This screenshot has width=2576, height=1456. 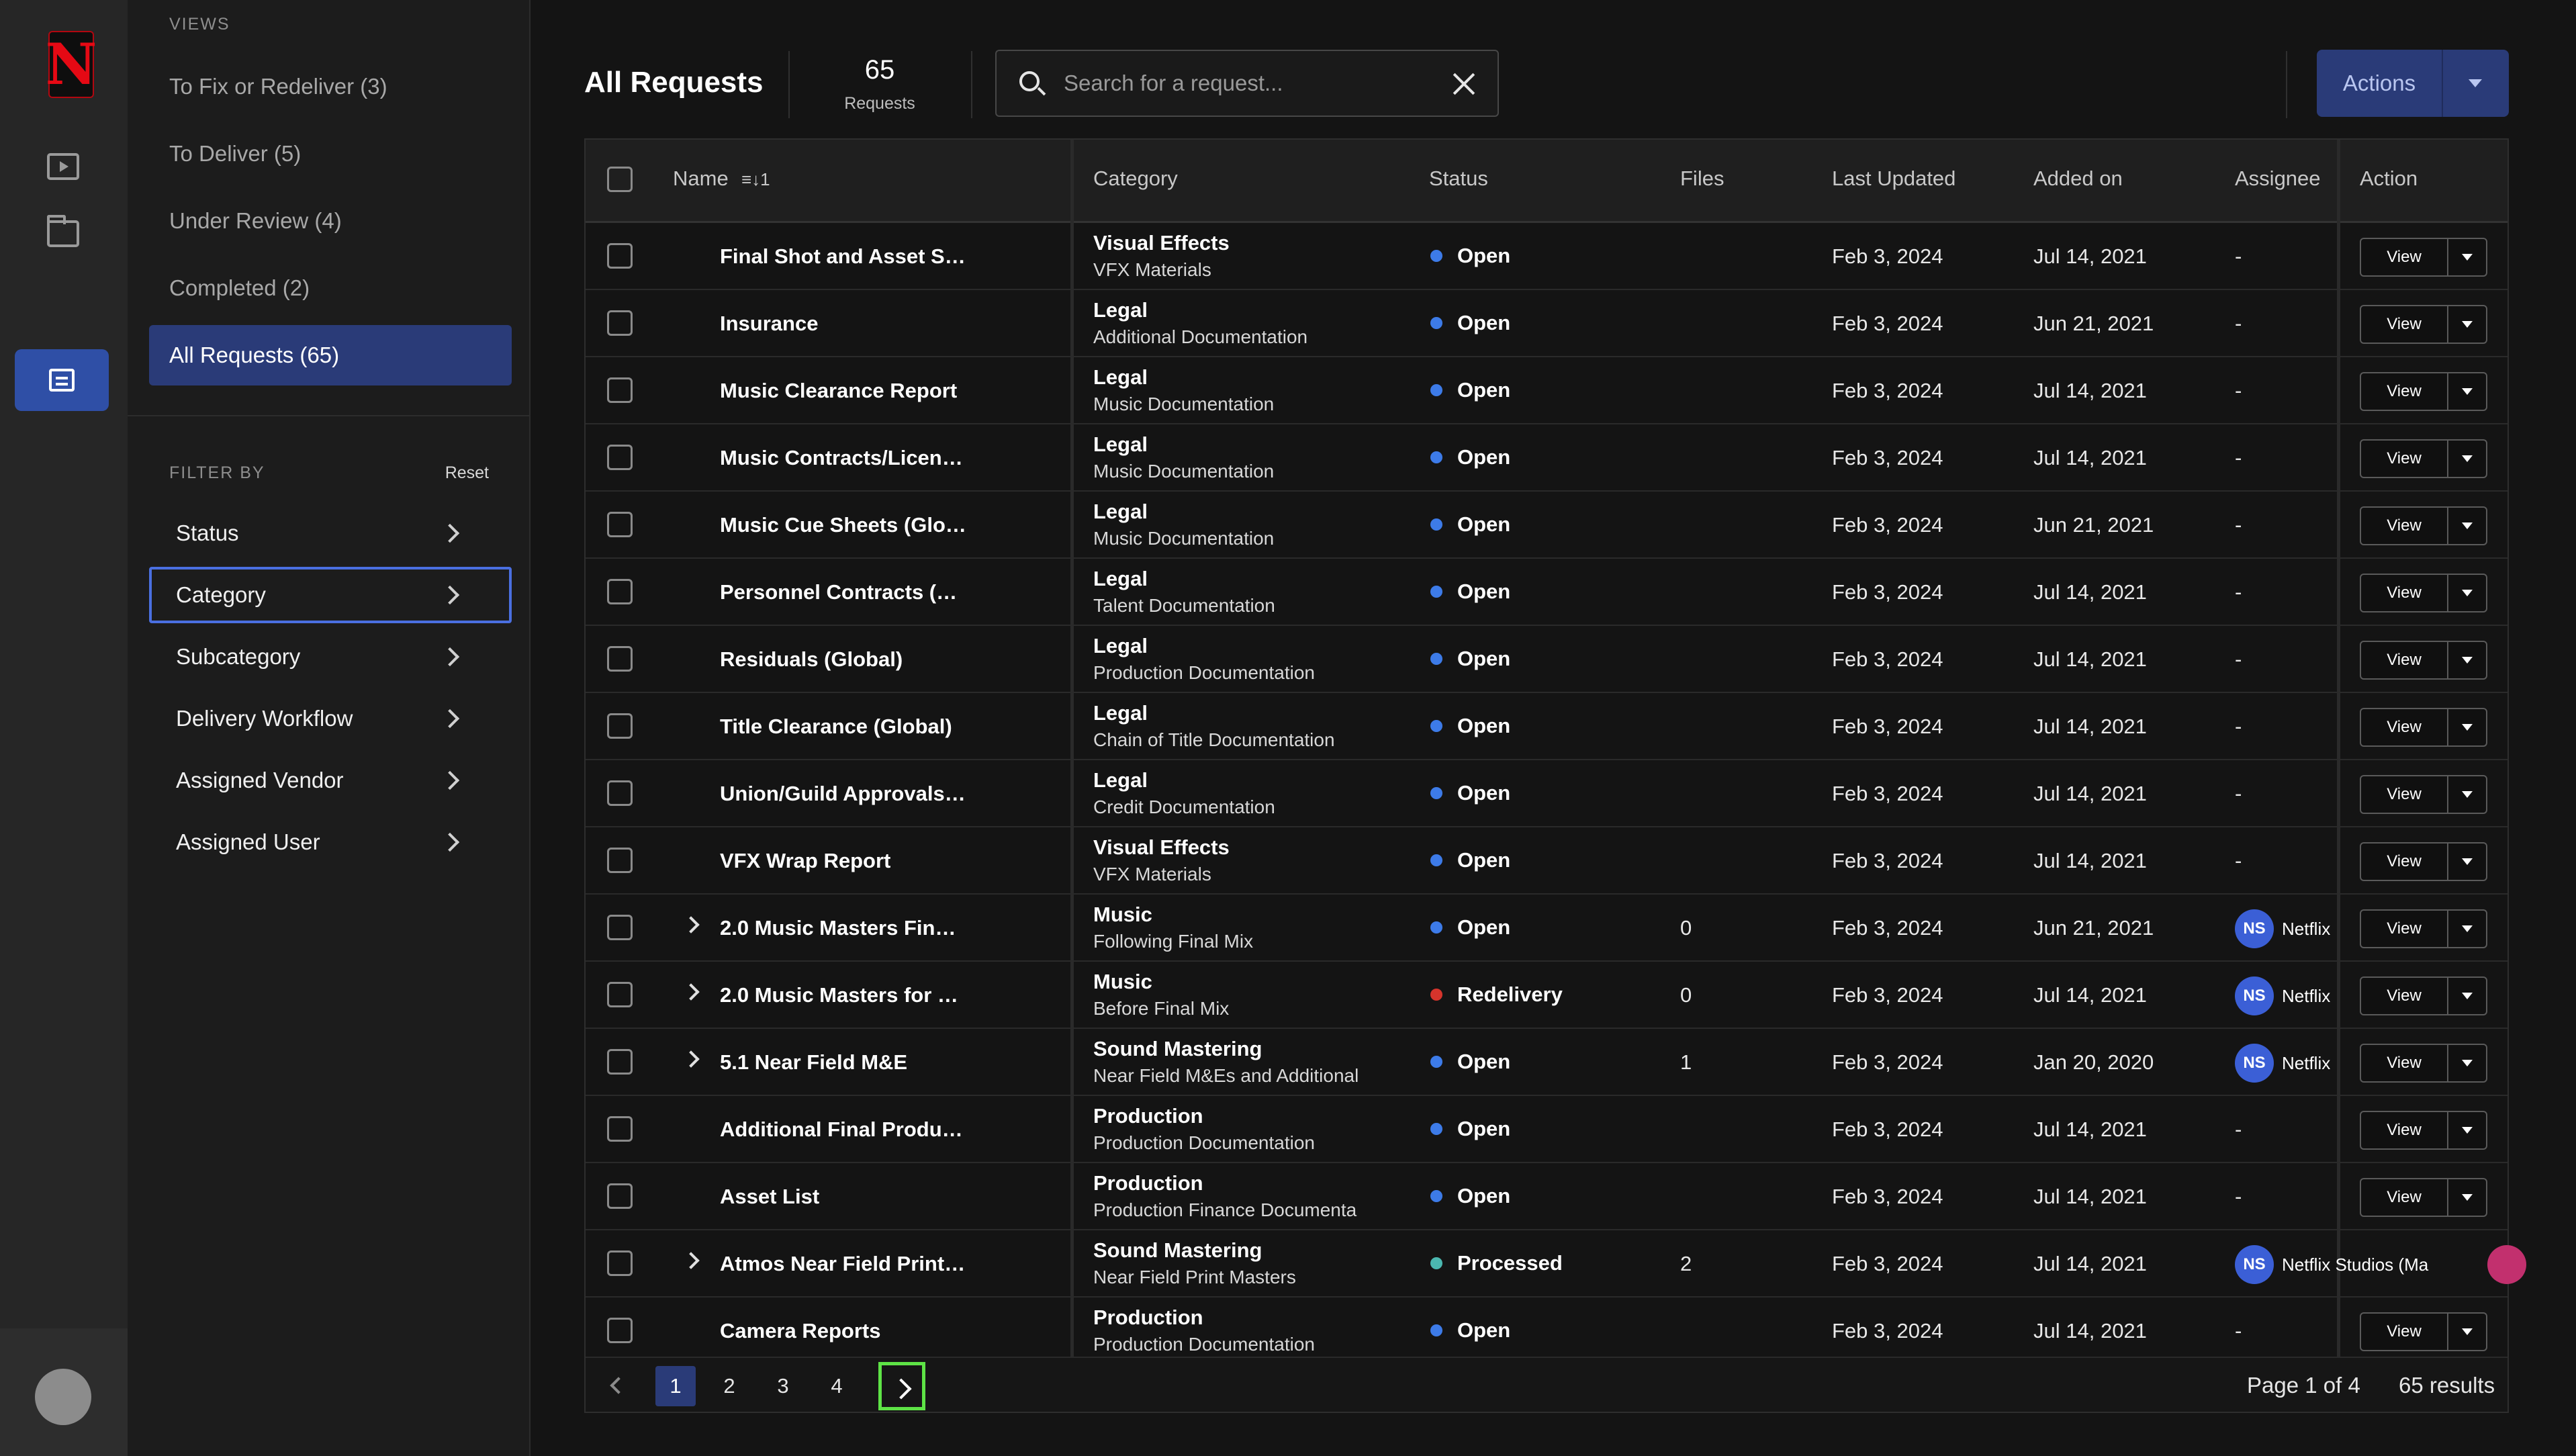 I want to click on request-name: VFX Wrap Report, so click(x=843, y=861).